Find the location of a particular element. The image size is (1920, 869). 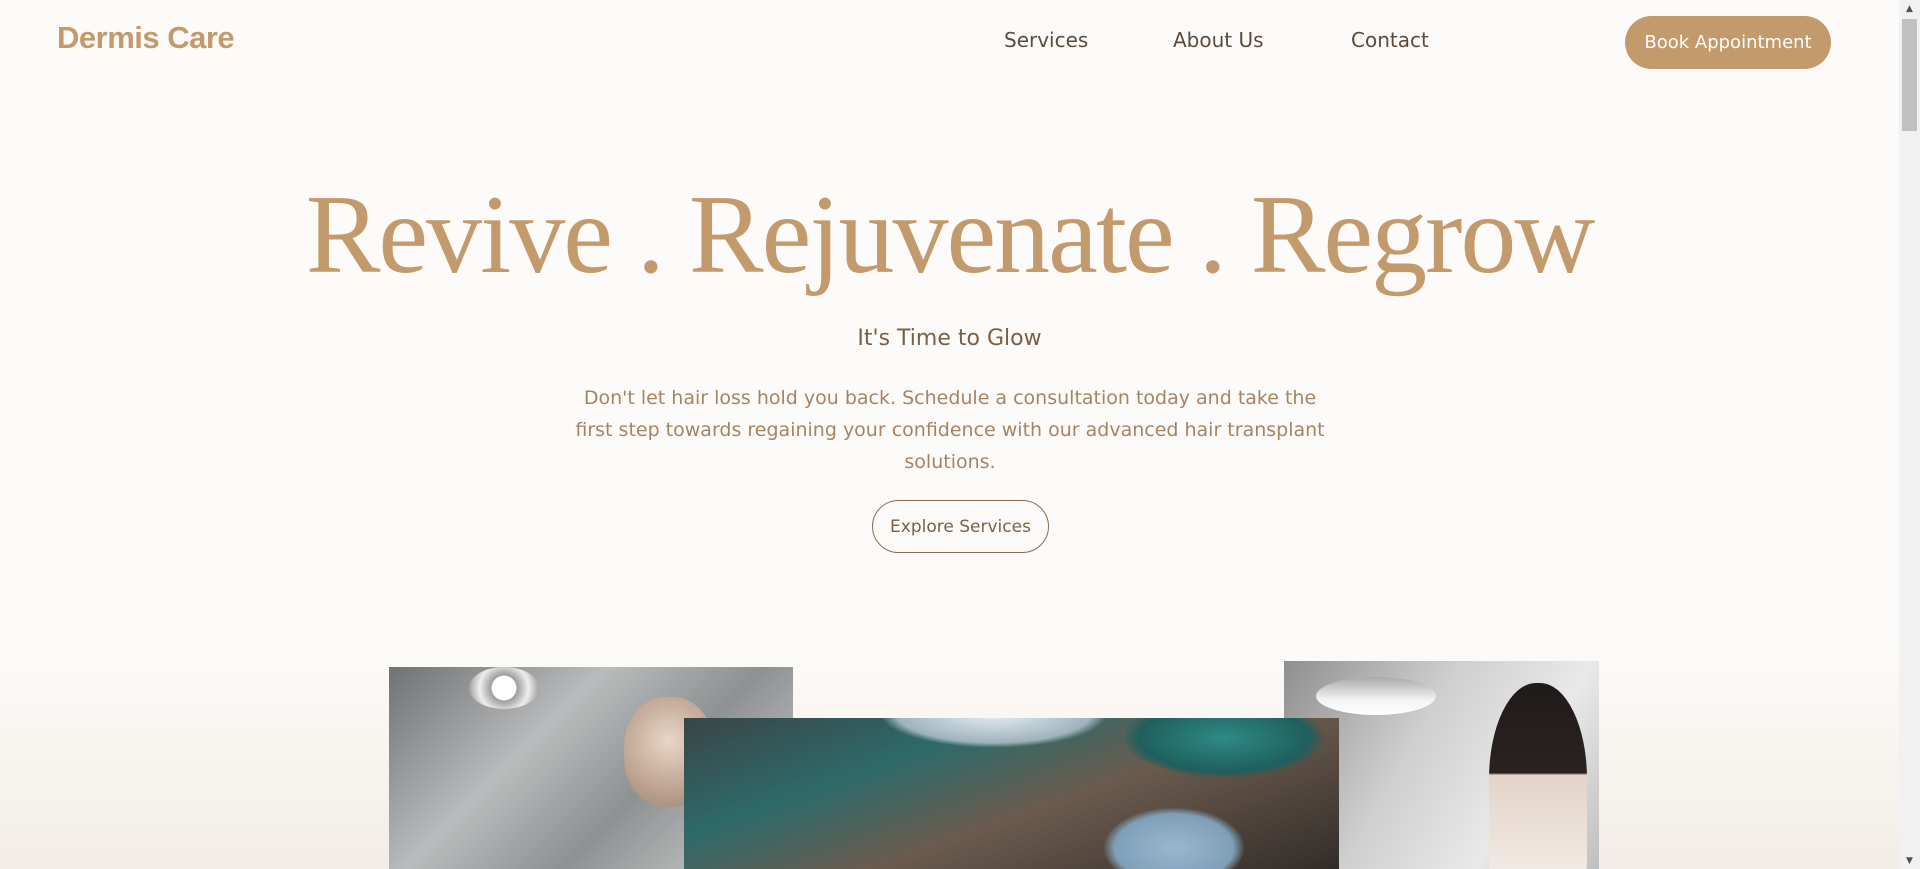

hair-transplant-procedure-photo is located at coordinates (1011, 793).